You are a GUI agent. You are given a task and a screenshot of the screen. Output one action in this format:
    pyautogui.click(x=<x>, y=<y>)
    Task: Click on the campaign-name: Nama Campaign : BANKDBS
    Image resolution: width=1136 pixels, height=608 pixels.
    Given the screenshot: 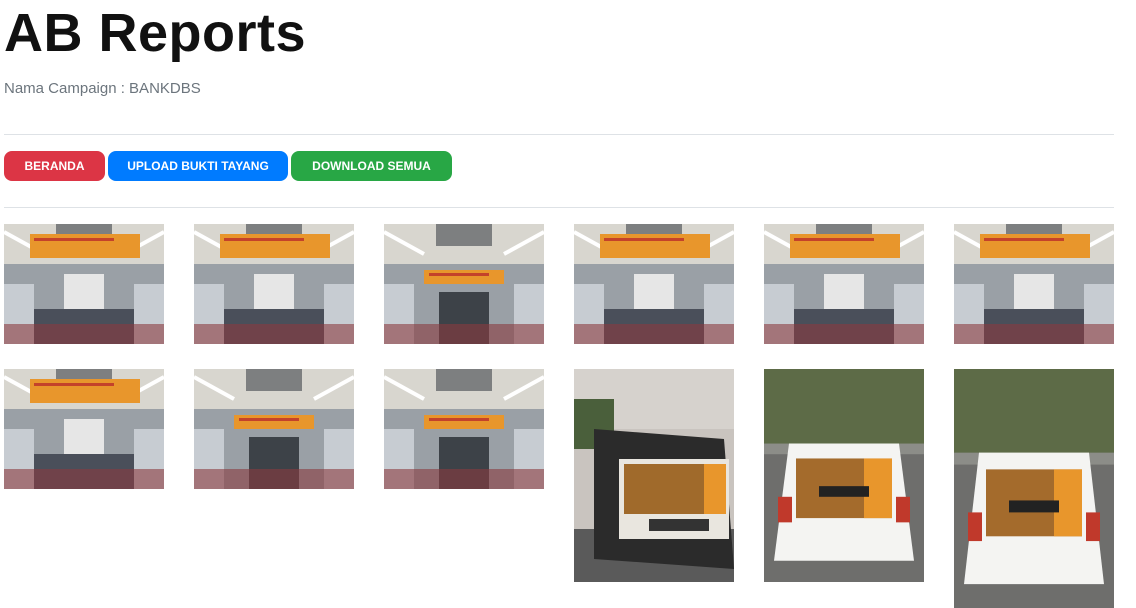 What is the action you would take?
    pyautogui.click(x=102, y=88)
    